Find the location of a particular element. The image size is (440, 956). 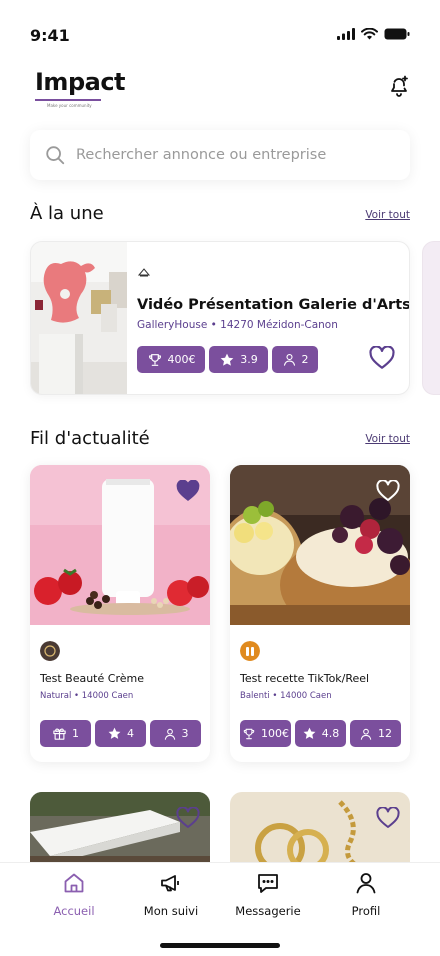

message-icon is located at coordinates (268, 883).